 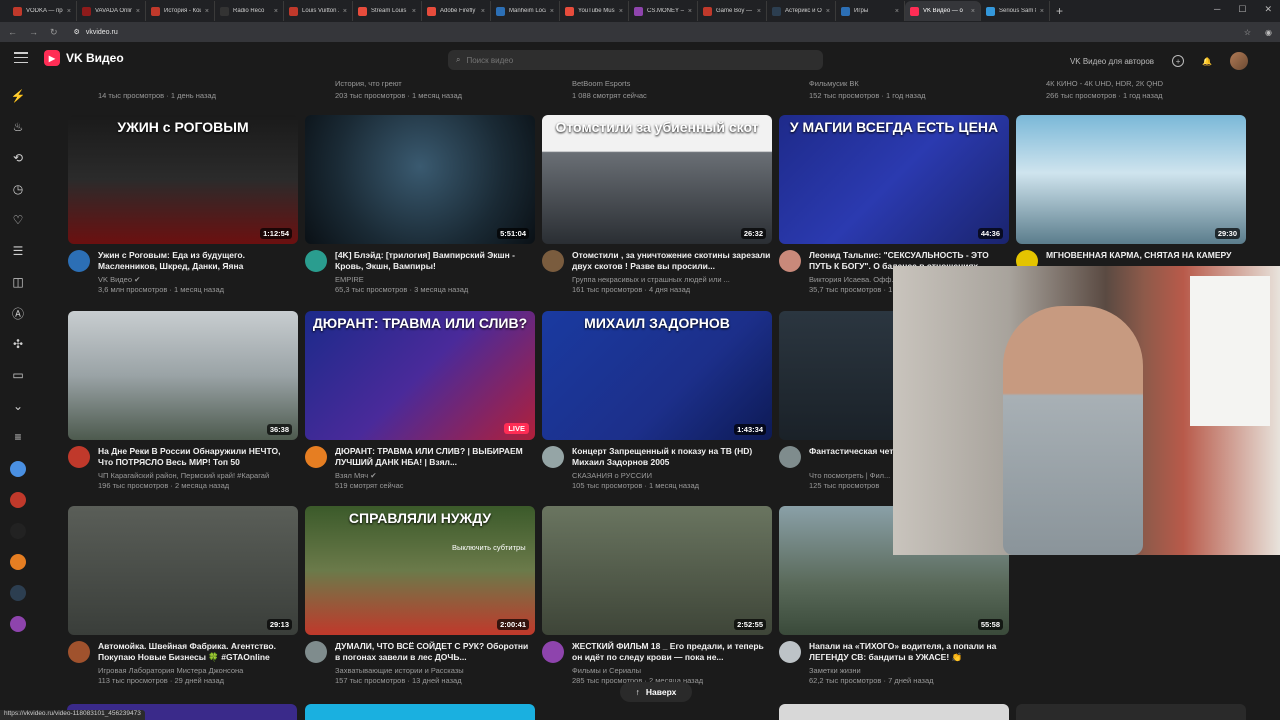 I want to click on channel-name: 4К КИНО - 4К UHD, HDR, 2К QHD, so click(x=1104, y=84).